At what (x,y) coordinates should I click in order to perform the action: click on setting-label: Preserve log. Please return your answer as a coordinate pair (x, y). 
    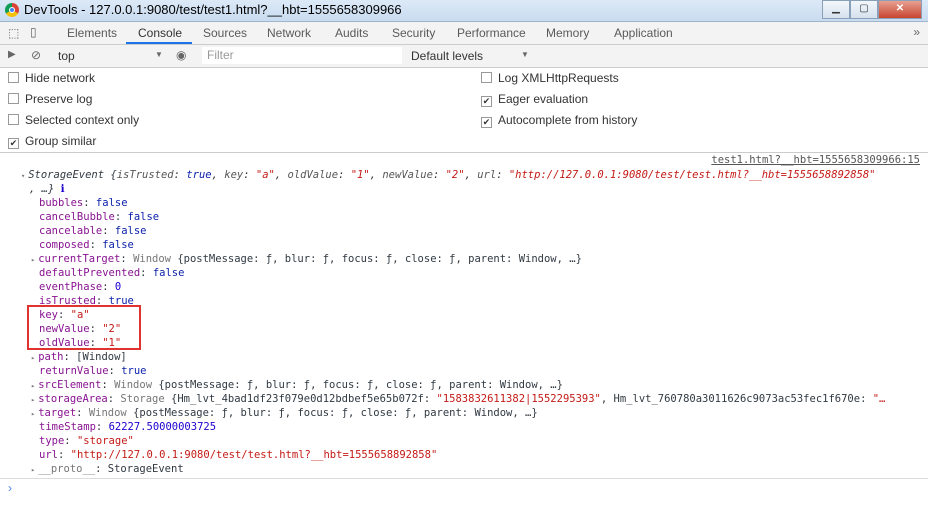
    Looking at the image, I should click on (59, 99).